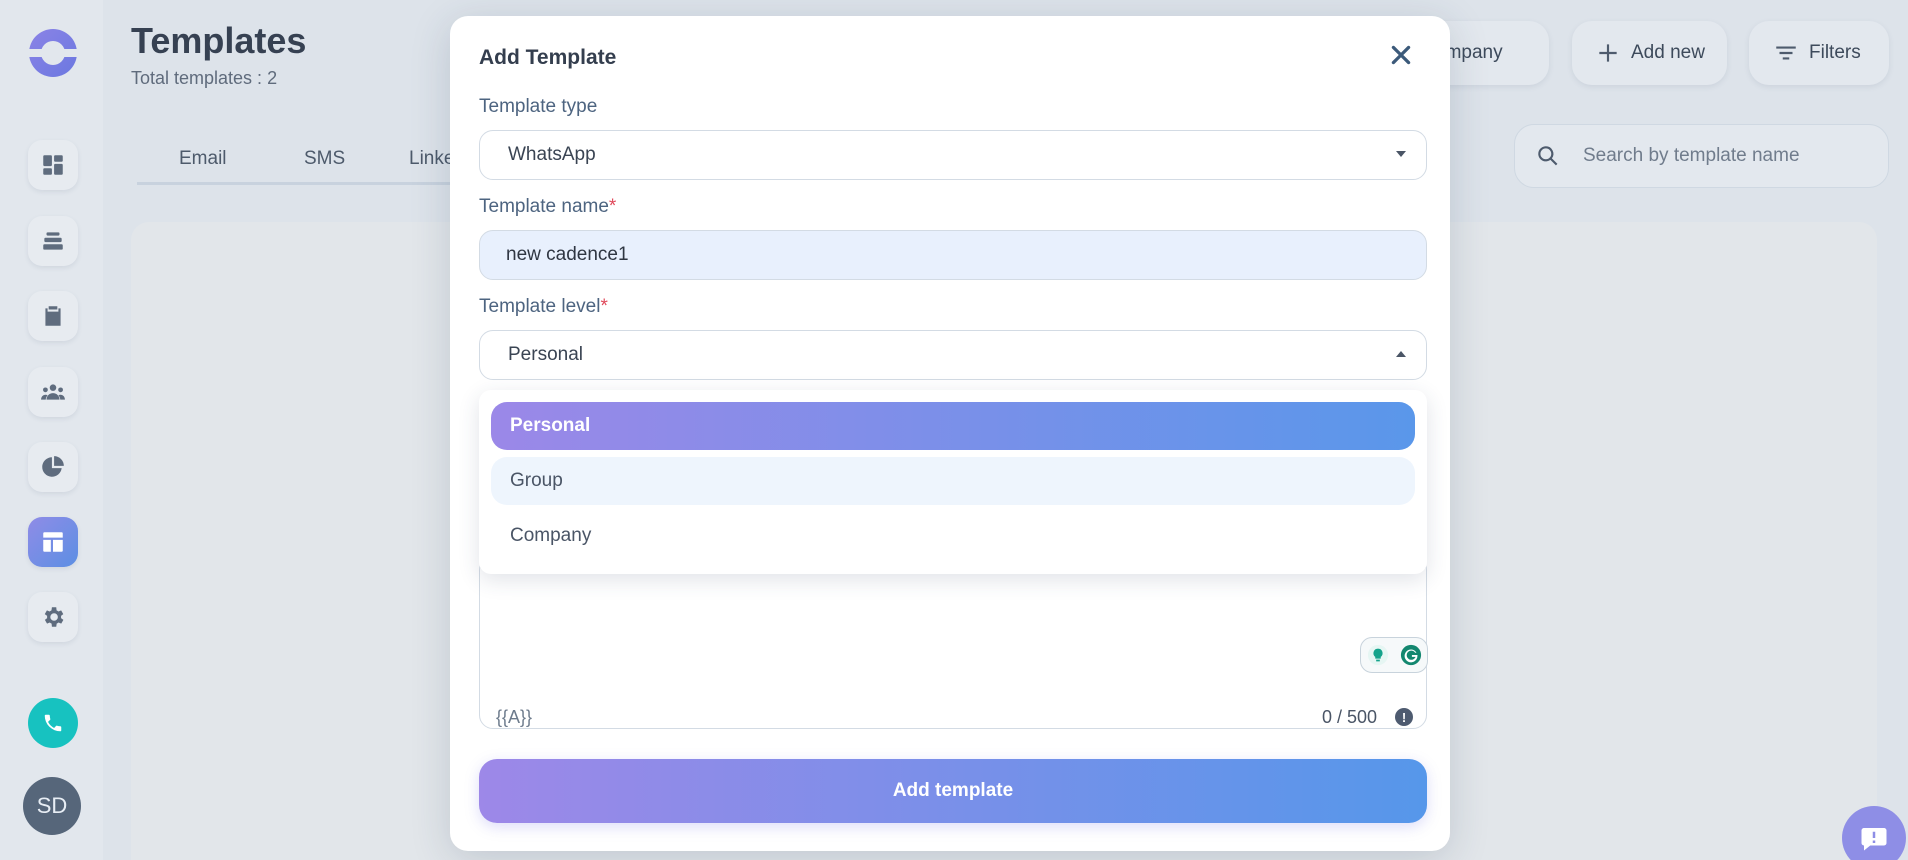 The image size is (1908, 860). Describe the element at coordinates (1691, 156) in the screenshot. I see `search-input: Search by template name` at that location.